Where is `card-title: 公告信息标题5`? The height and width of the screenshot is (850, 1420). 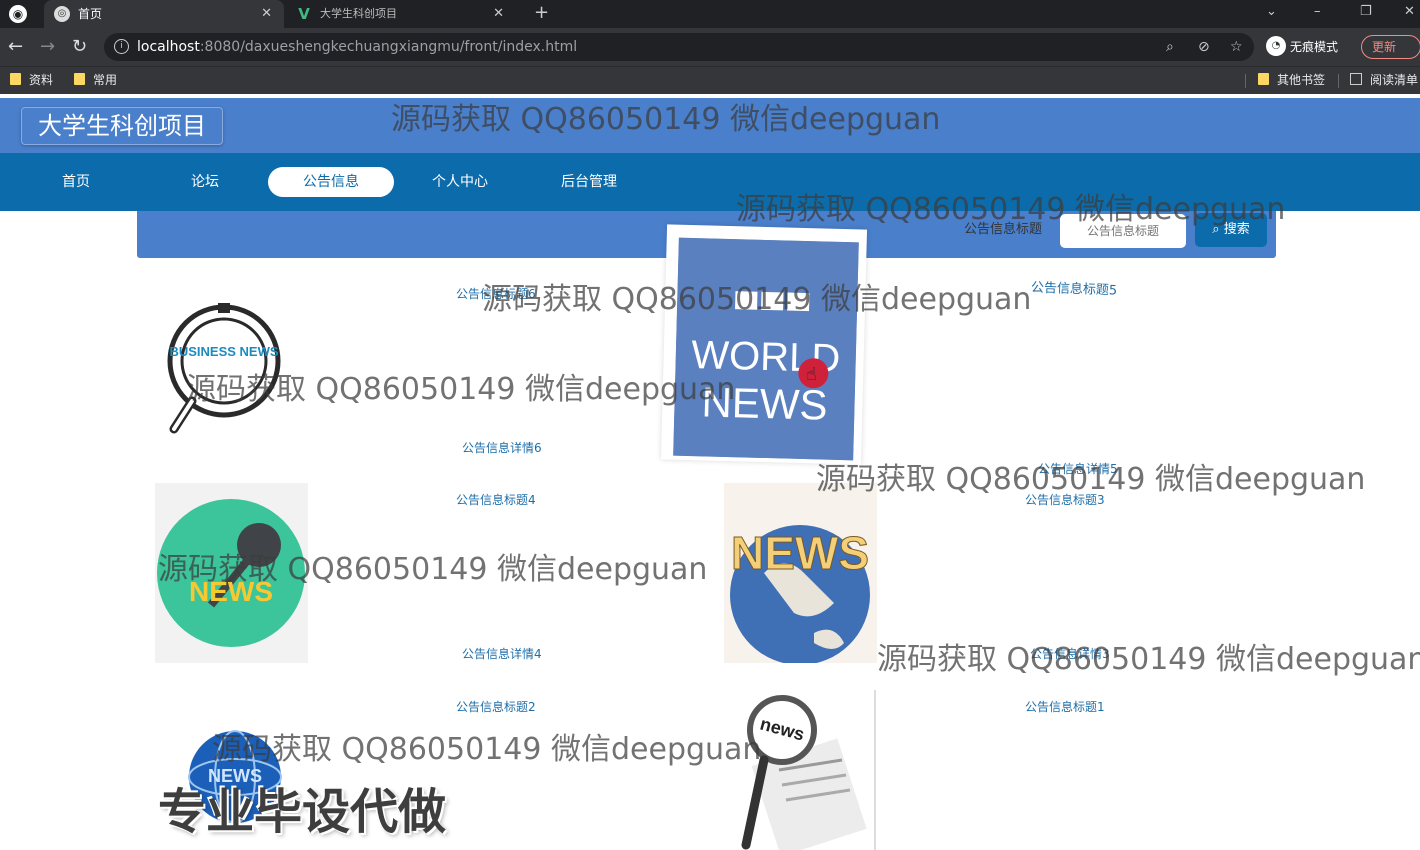
card-title: 公告信息标题5 is located at coordinates (1074, 287).